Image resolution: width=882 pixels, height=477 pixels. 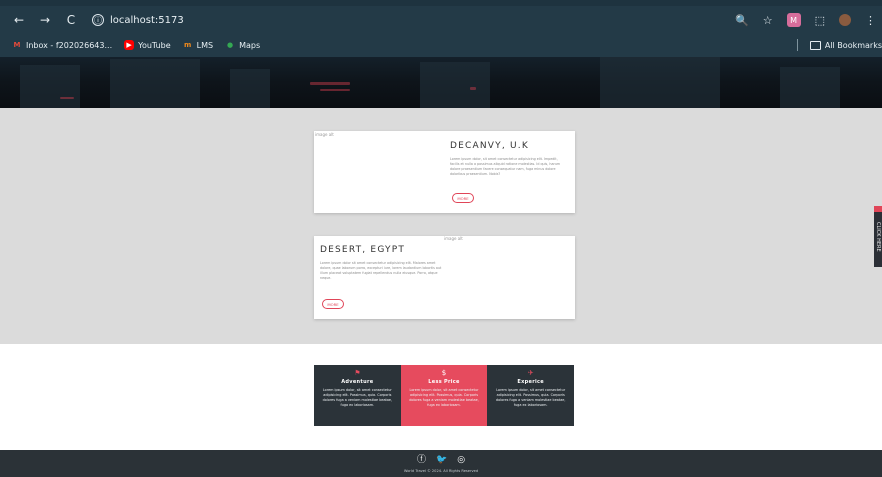 What do you see at coordinates (805, 20) in the screenshot?
I see `toolbar-right: 🔍 ☆ M ⬚ ⋮` at bounding box center [805, 20].